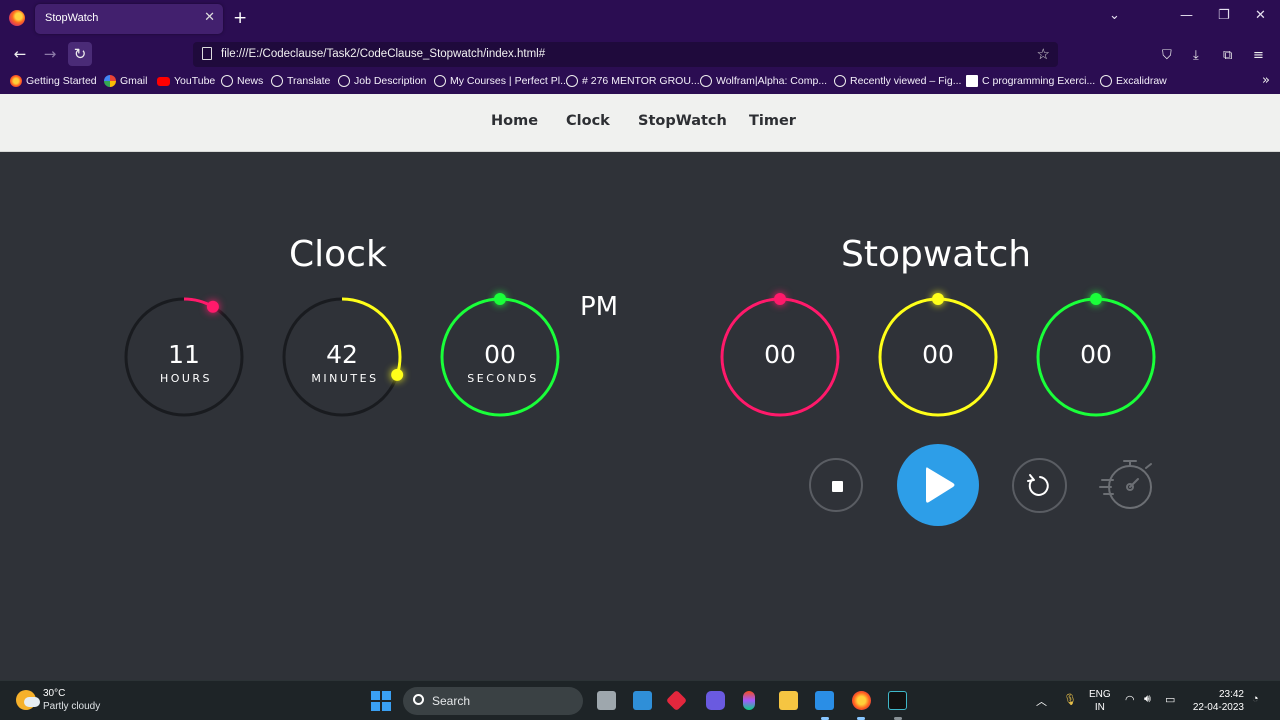  I want to click on bookmark-youtube: YouTube, so click(186, 81).